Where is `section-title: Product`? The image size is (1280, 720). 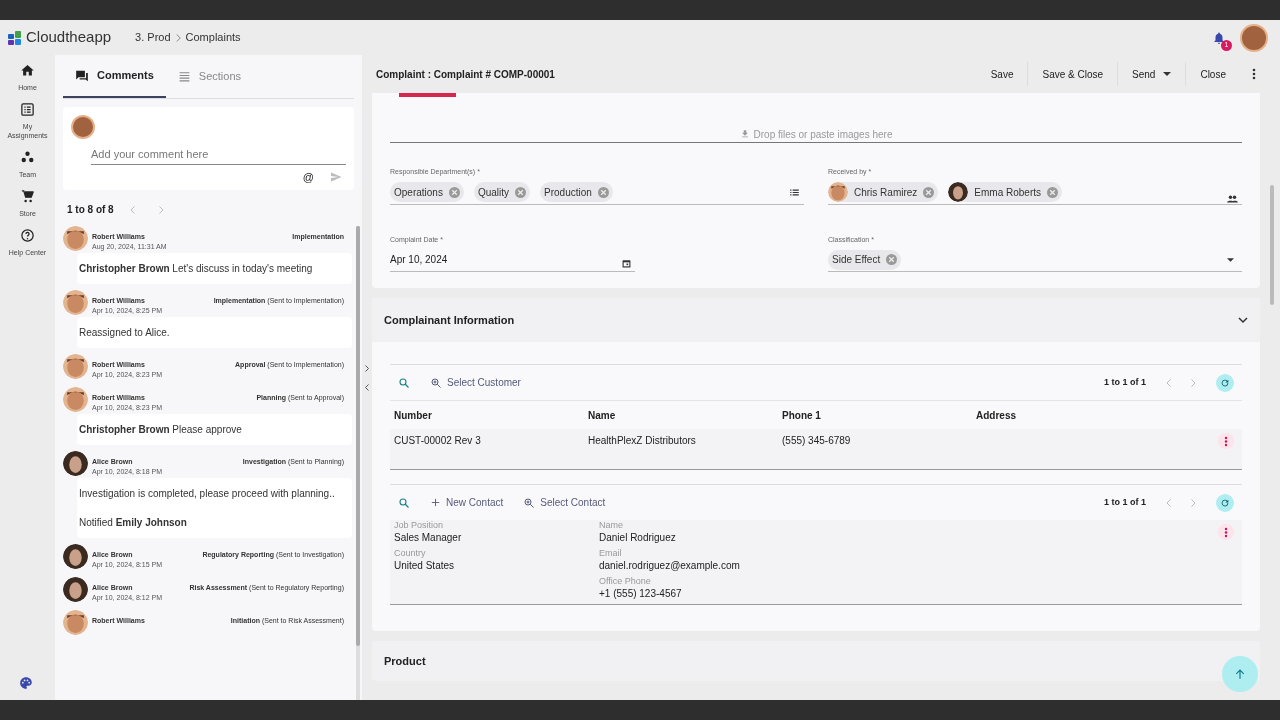
section-title: Product is located at coordinates (405, 661).